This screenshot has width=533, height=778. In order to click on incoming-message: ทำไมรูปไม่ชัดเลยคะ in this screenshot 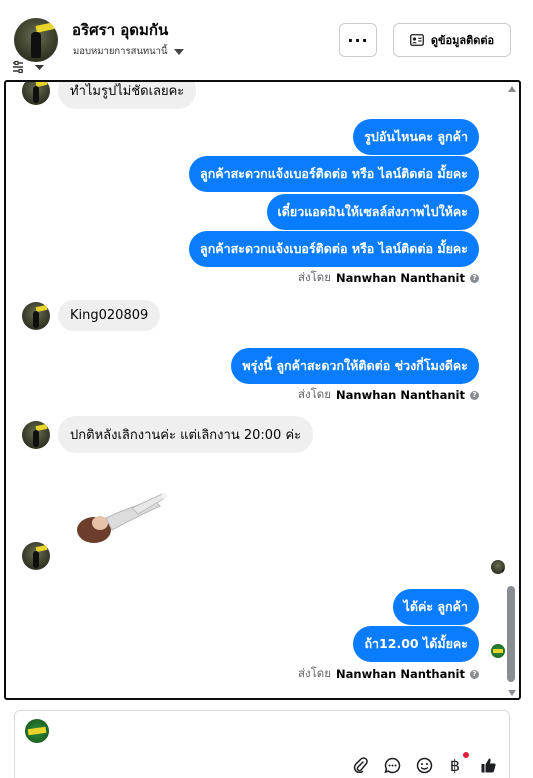, I will do `click(127, 95)`.